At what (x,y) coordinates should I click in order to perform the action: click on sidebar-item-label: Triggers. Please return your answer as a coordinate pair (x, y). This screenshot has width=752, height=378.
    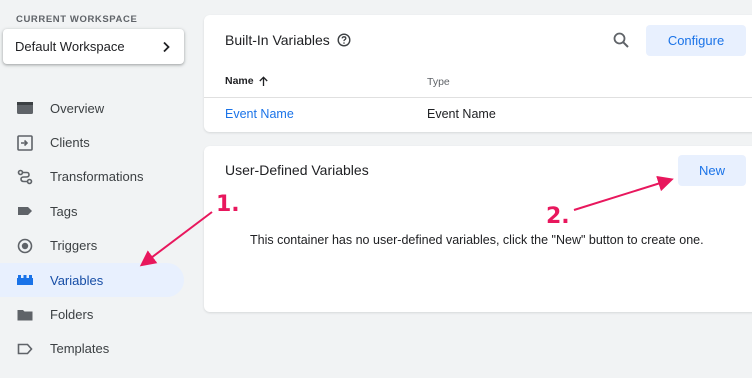
    Looking at the image, I should click on (74, 246).